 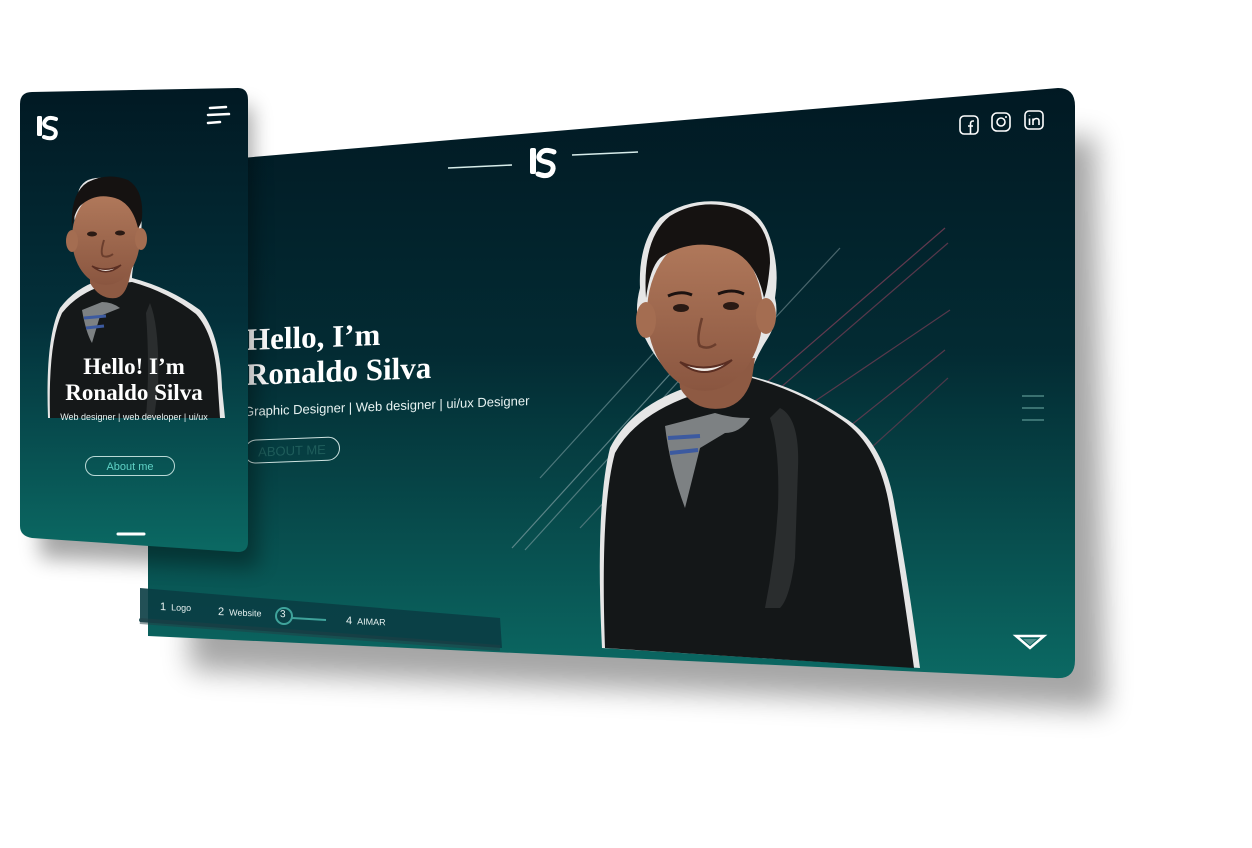 I want to click on nav-item-number: 4, so click(x=349, y=621).